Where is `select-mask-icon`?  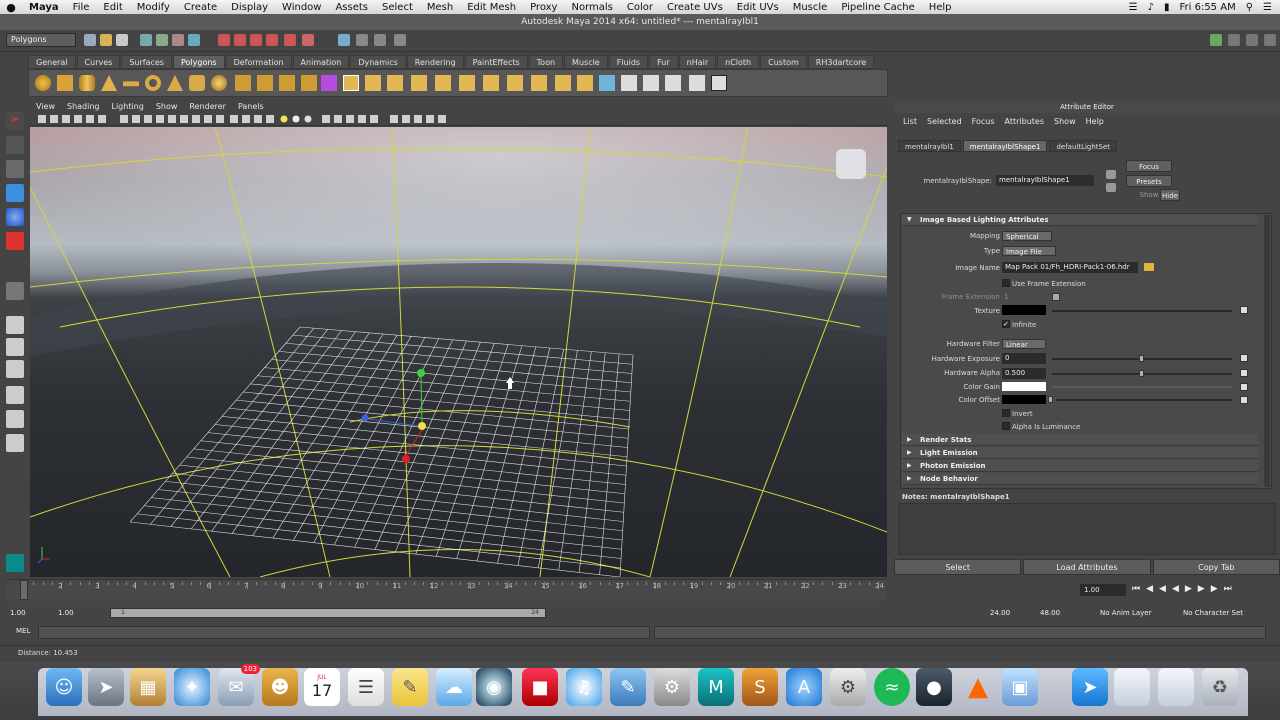
select-mask-icon is located at coordinates (194, 40).